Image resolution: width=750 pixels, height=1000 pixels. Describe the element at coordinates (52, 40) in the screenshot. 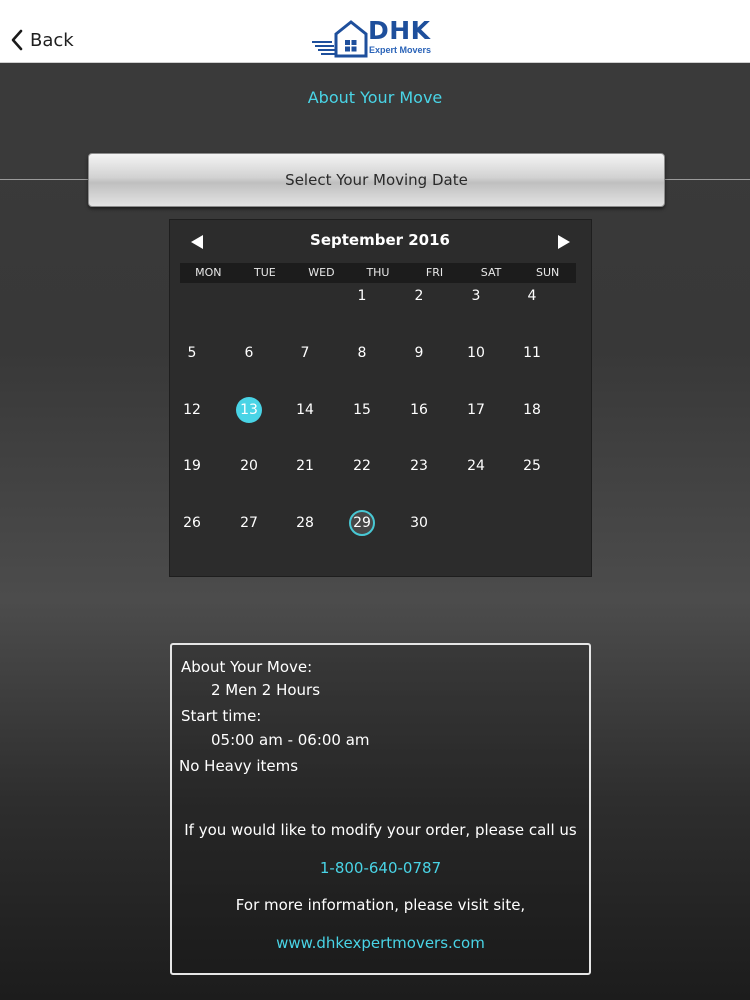

I see `back-label: Back` at that location.